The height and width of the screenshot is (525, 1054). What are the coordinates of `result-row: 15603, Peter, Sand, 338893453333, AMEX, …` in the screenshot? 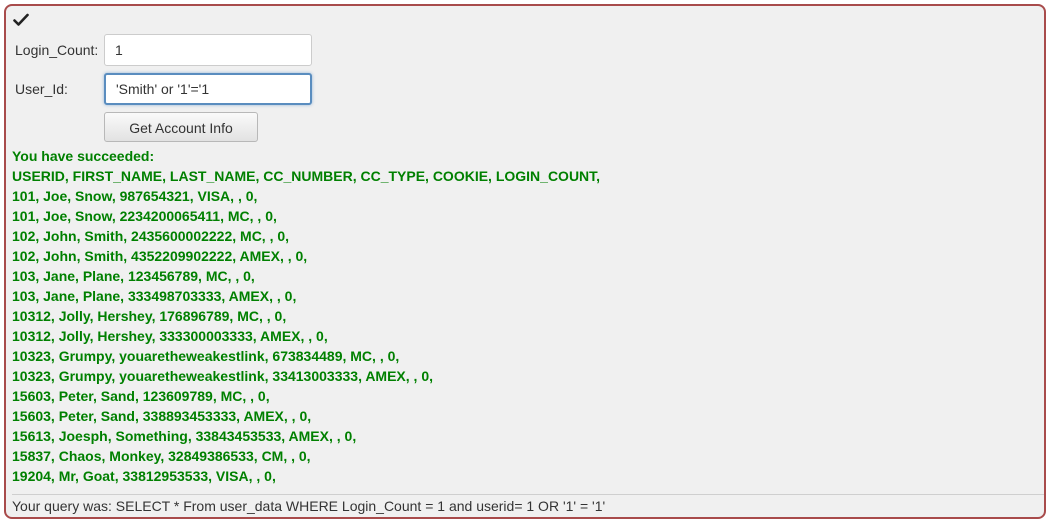 It's located at (162, 416).